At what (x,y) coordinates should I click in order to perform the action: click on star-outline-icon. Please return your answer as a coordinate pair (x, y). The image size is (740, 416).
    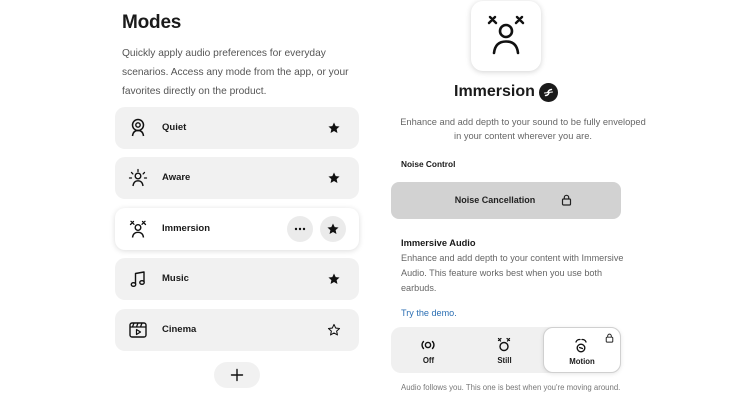
    Looking at the image, I should click on (334, 330).